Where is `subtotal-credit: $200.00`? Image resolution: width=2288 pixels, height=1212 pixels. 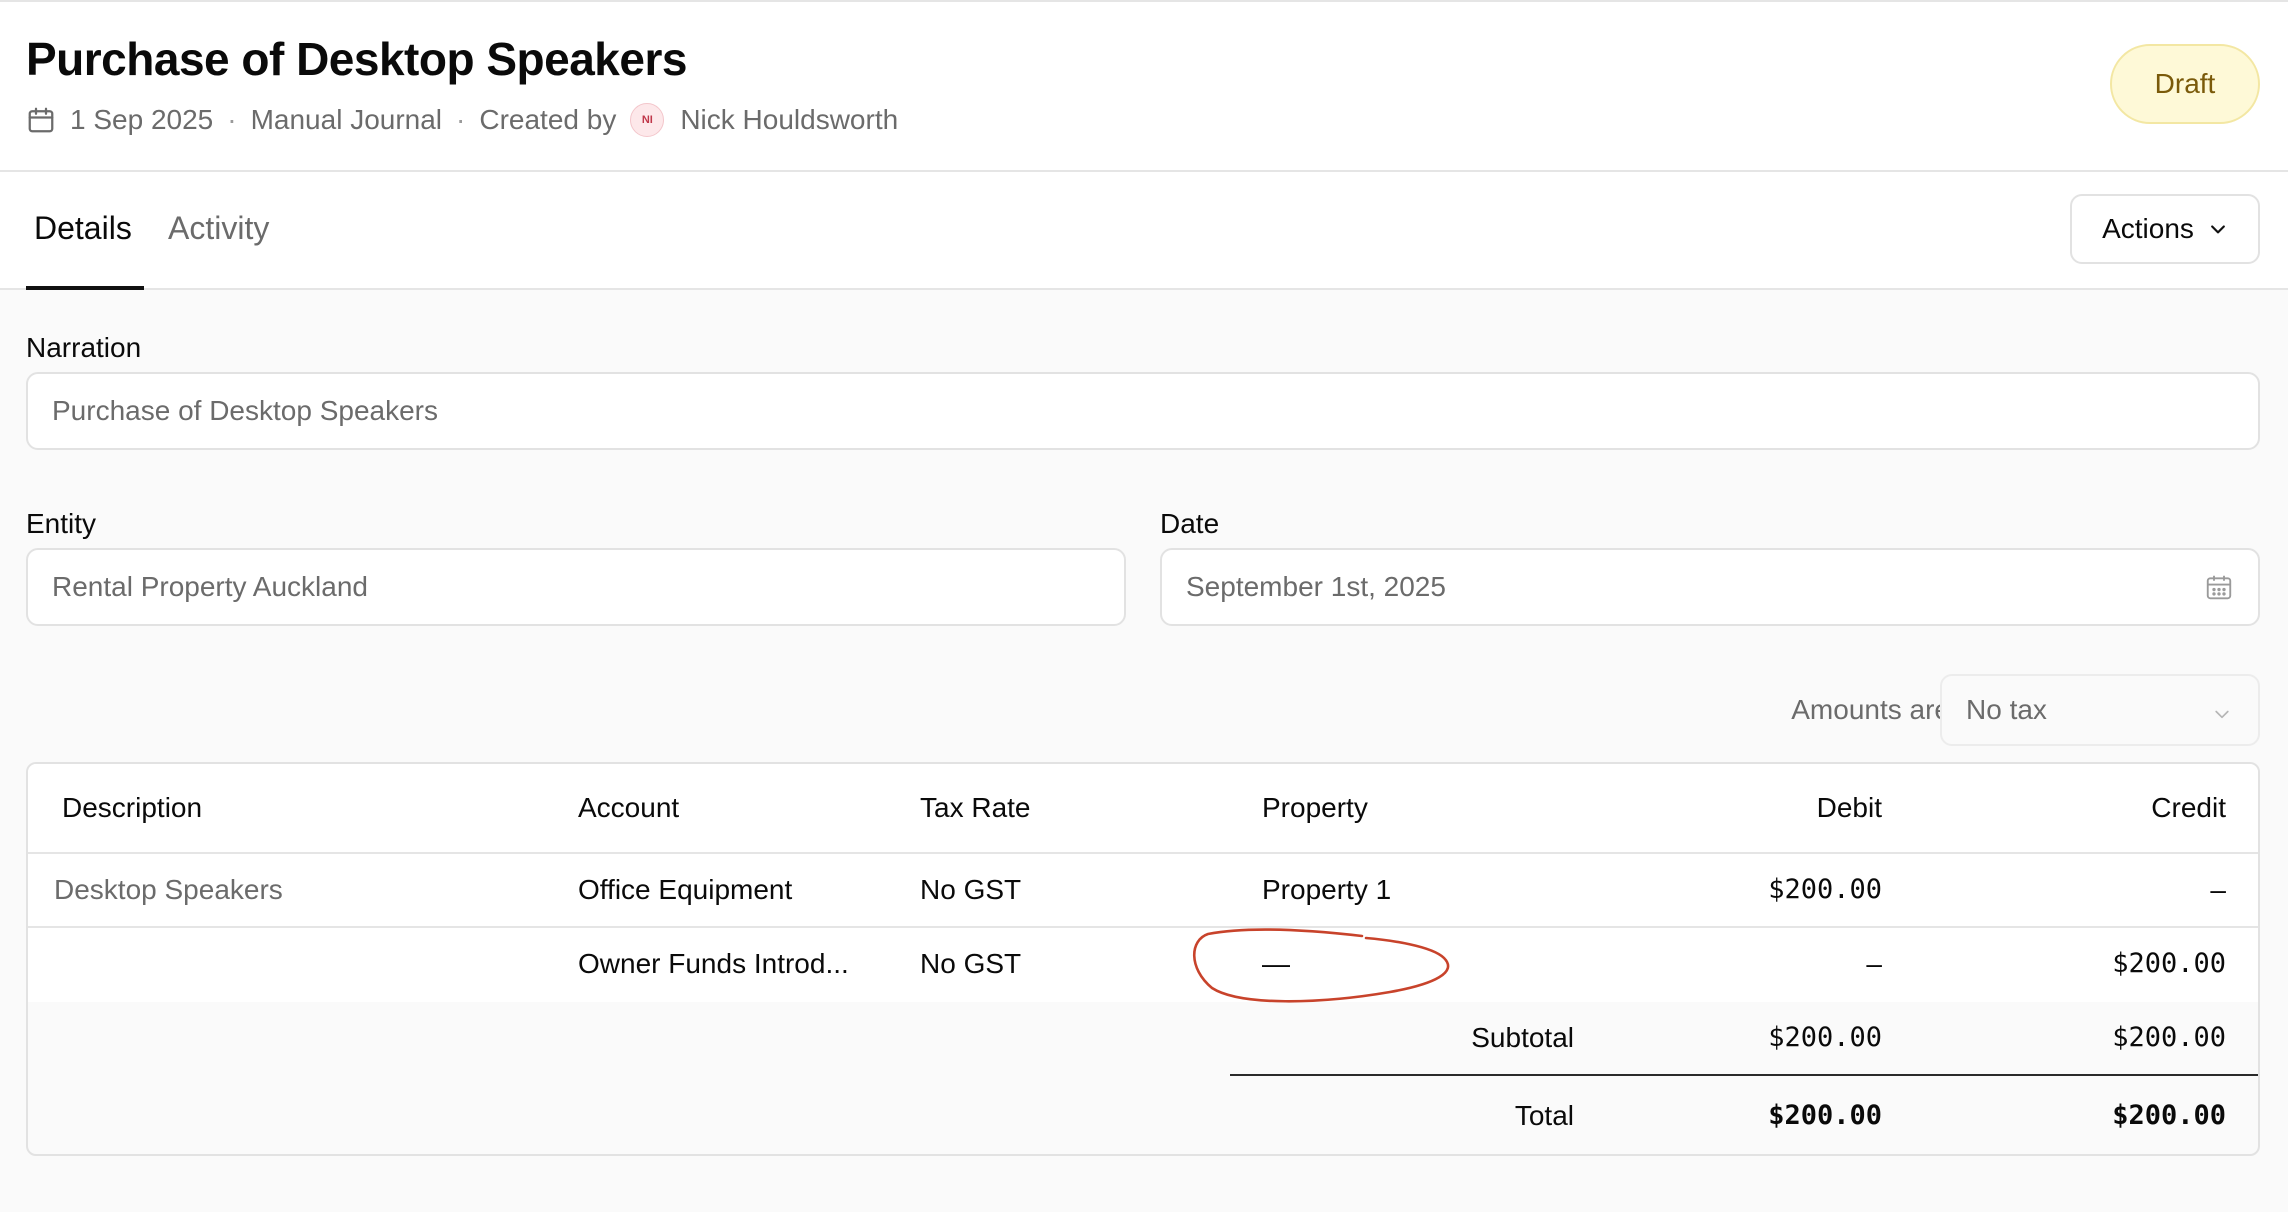 subtotal-credit: $200.00 is located at coordinates (2169, 1037).